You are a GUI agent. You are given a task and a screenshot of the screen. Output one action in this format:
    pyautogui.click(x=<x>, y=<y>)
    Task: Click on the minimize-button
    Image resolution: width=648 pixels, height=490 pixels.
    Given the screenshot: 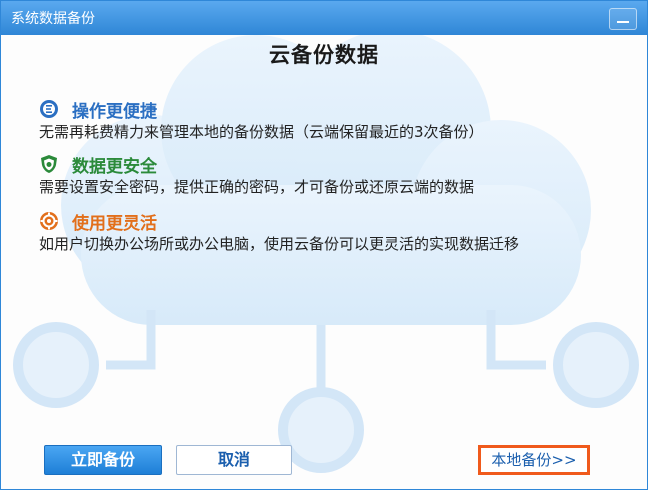 What is the action you would take?
    pyautogui.click(x=623, y=19)
    